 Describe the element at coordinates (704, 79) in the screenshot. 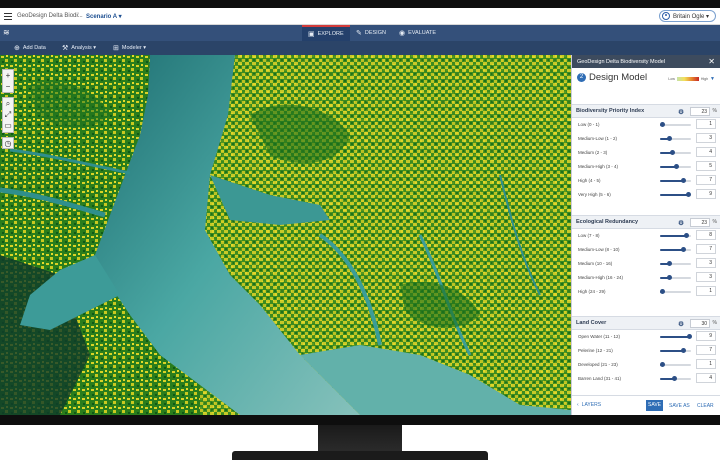

I see `legend-high-label: High` at that location.